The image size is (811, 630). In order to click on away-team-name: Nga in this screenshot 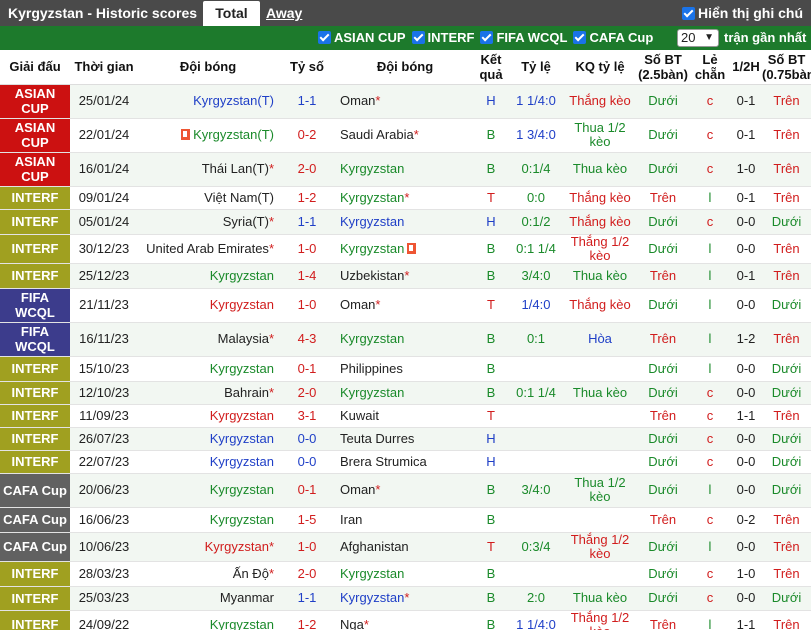, I will do `click(352, 623)`.